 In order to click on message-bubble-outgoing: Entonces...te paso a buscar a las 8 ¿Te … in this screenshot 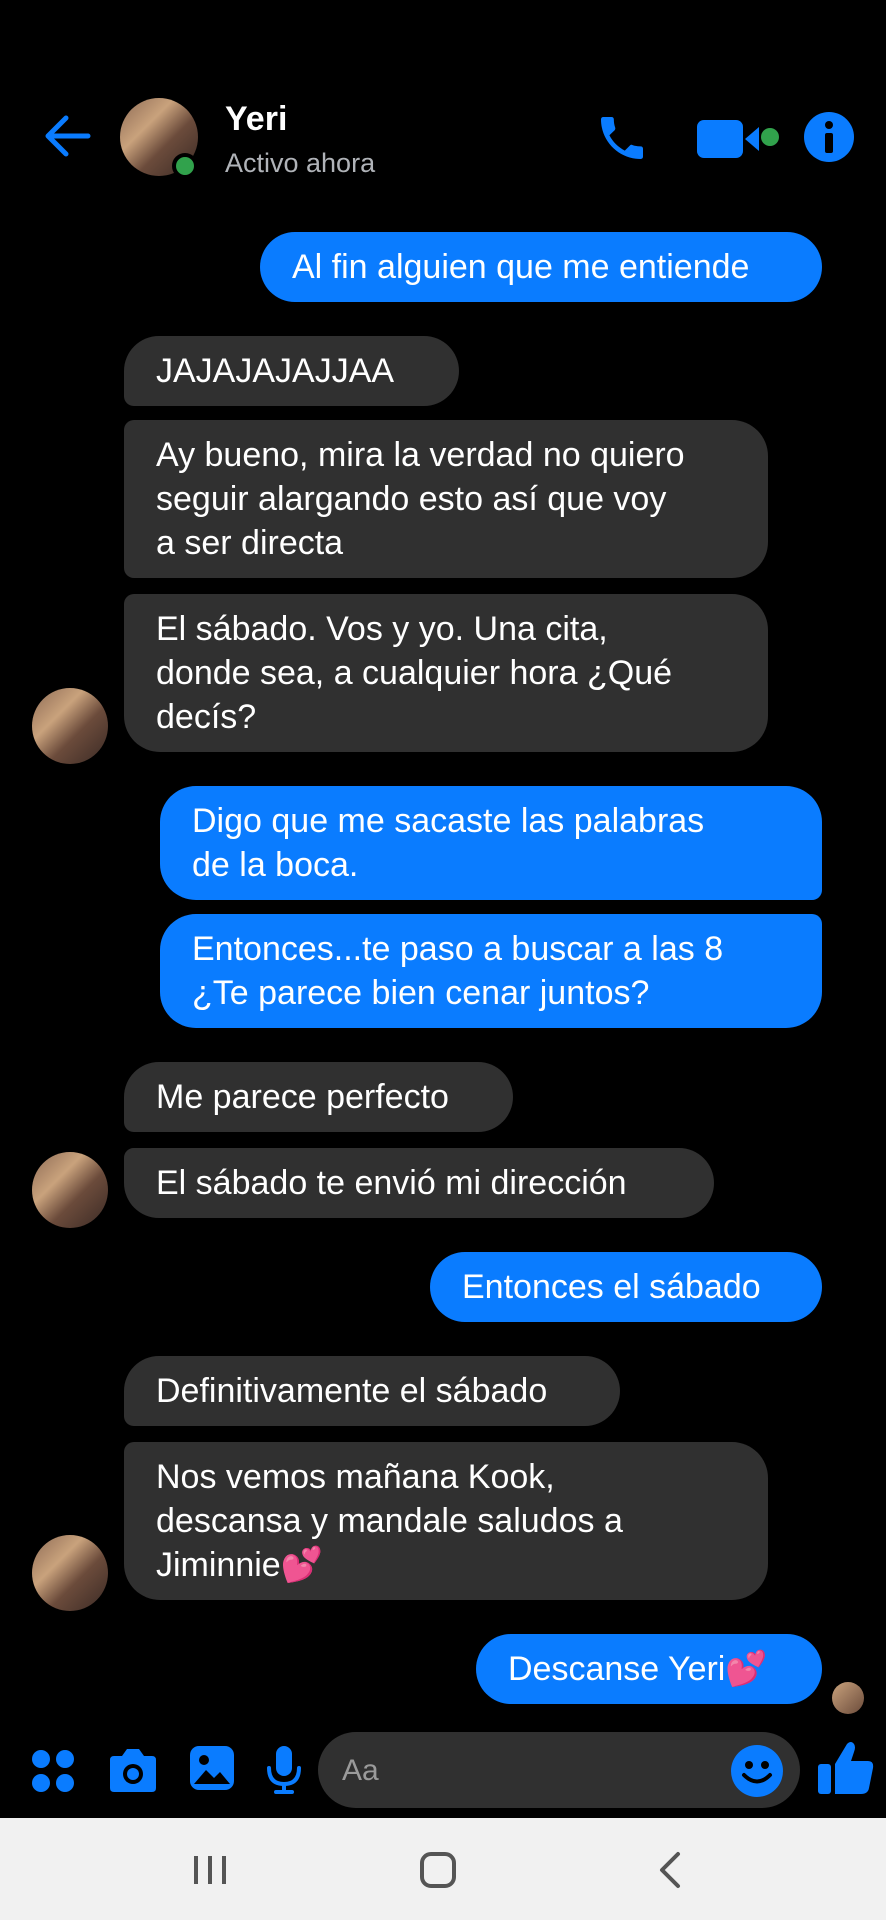, I will do `click(491, 971)`.